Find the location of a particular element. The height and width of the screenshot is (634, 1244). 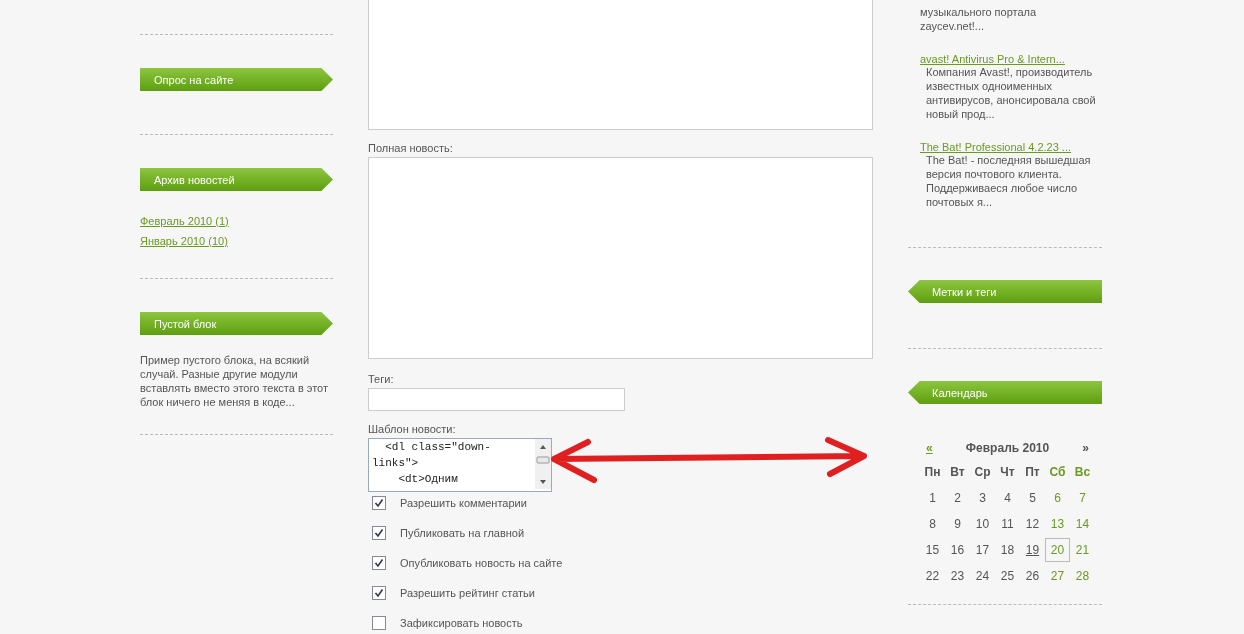

weekday-label: Пн is located at coordinates (932, 472).